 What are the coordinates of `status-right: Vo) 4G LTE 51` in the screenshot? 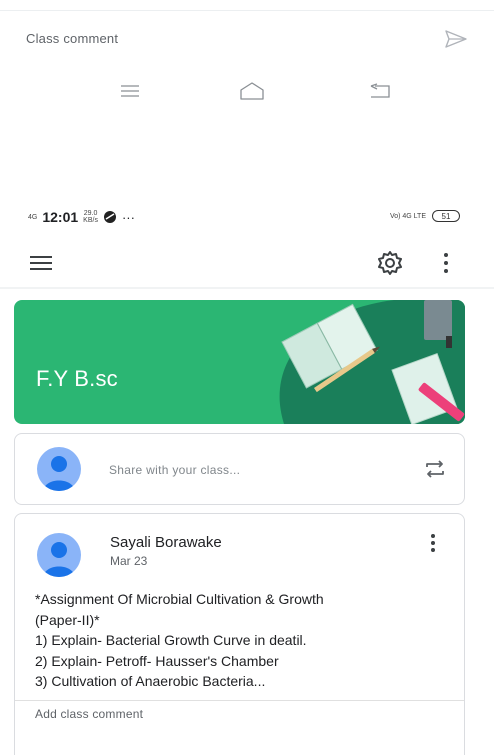 It's located at (425, 216).